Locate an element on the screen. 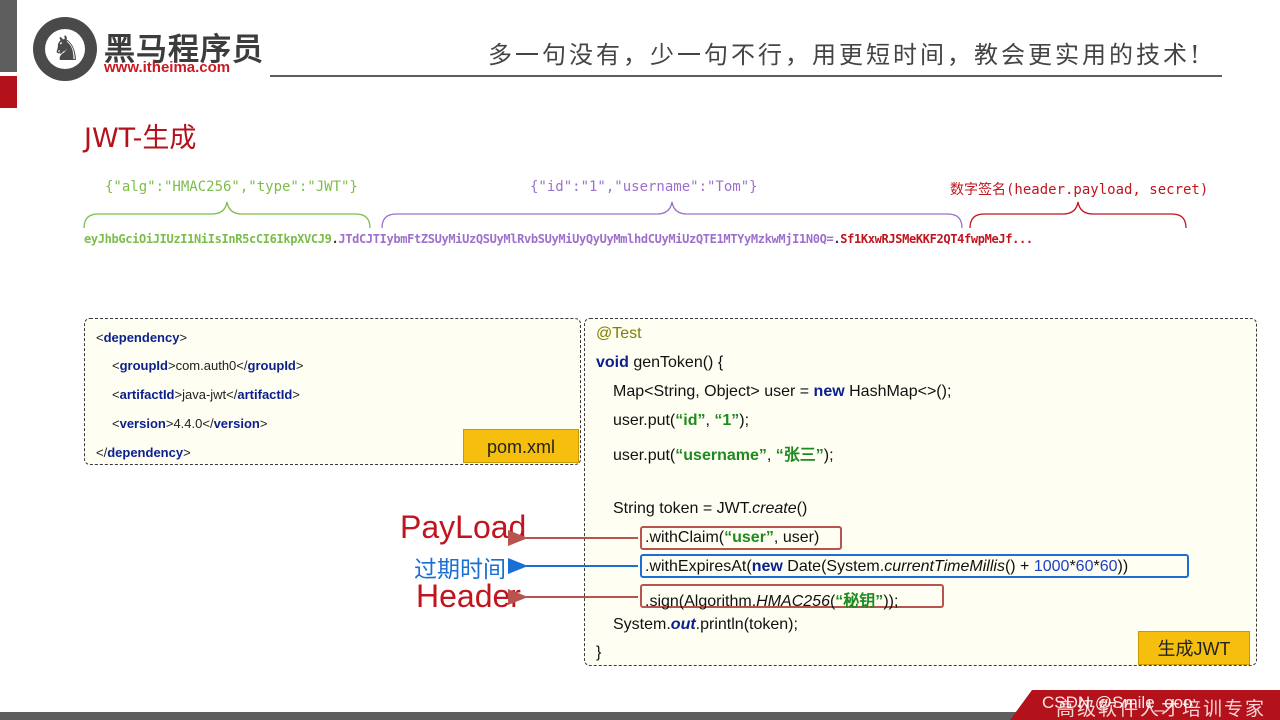  code-line: .sign(Algorithm.HMAC256(“秘钥”)); is located at coordinates (772, 601).